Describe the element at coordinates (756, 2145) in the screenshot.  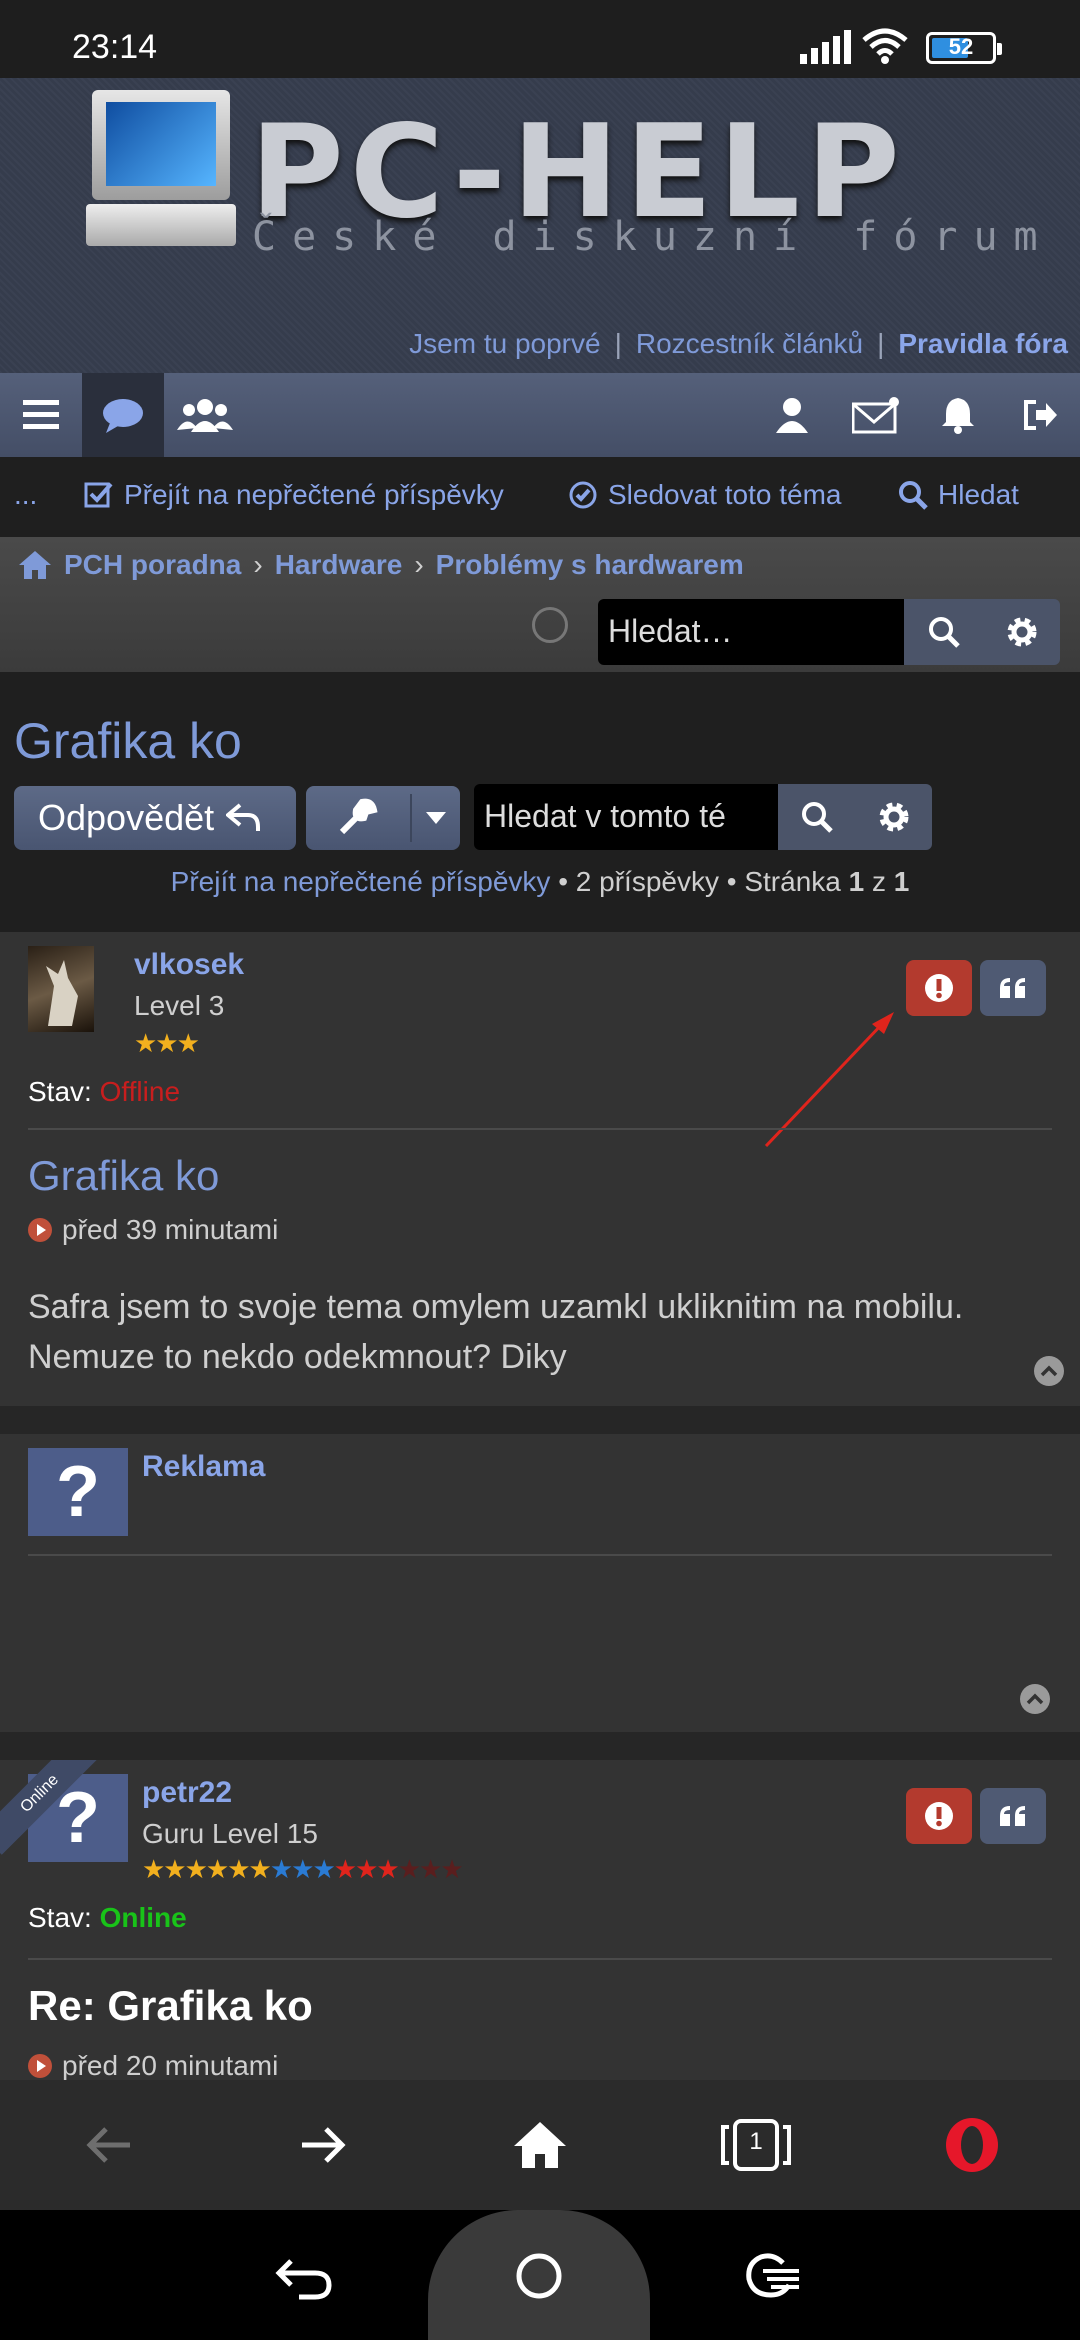
I see `tabs-icon: 1` at that location.